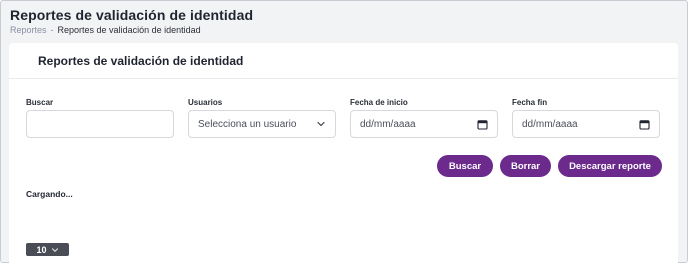  What do you see at coordinates (550, 124) in the screenshot?
I see `end-date-value: dd/mm/aaaa` at bounding box center [550, 124].